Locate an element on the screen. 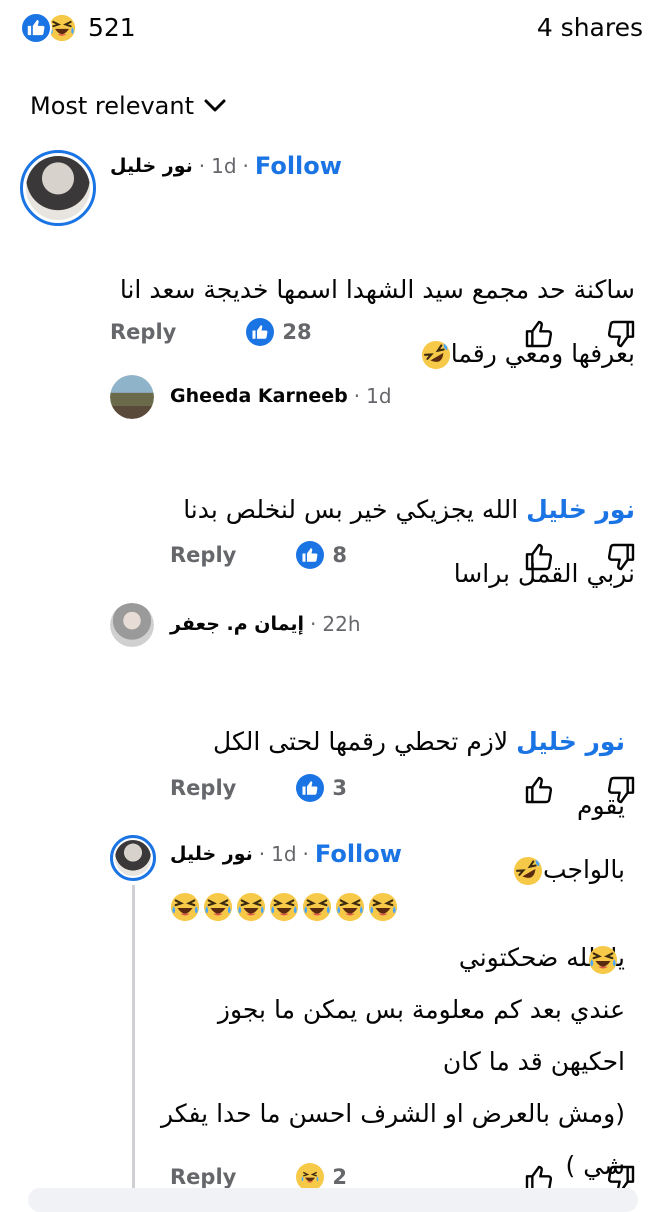  comment-time: 22h is located at coordinates (341, 624).